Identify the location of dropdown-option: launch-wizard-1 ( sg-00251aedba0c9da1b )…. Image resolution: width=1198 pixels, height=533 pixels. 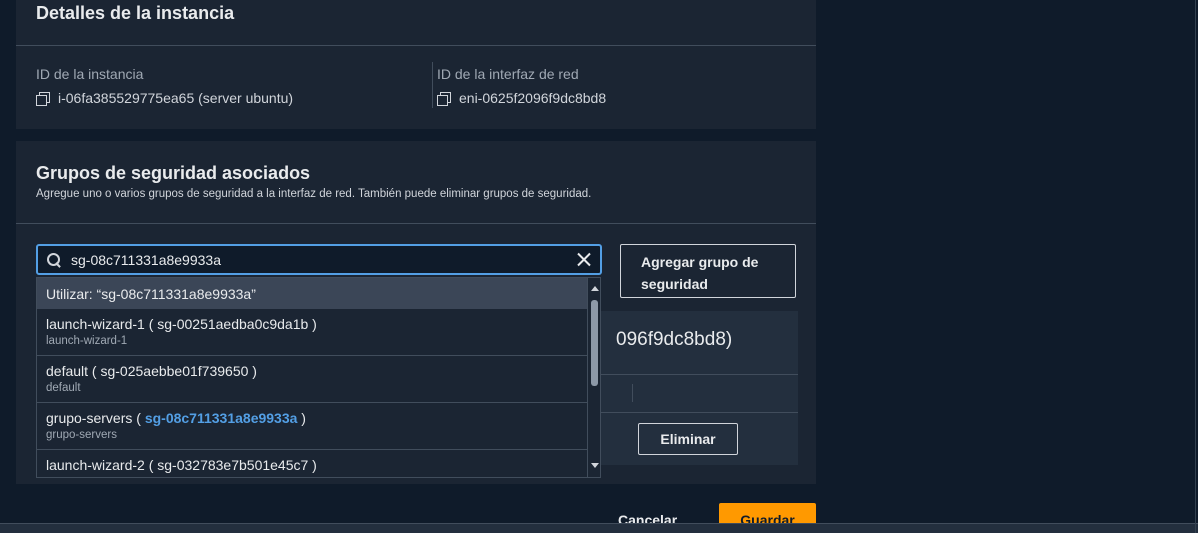
(312, 332).